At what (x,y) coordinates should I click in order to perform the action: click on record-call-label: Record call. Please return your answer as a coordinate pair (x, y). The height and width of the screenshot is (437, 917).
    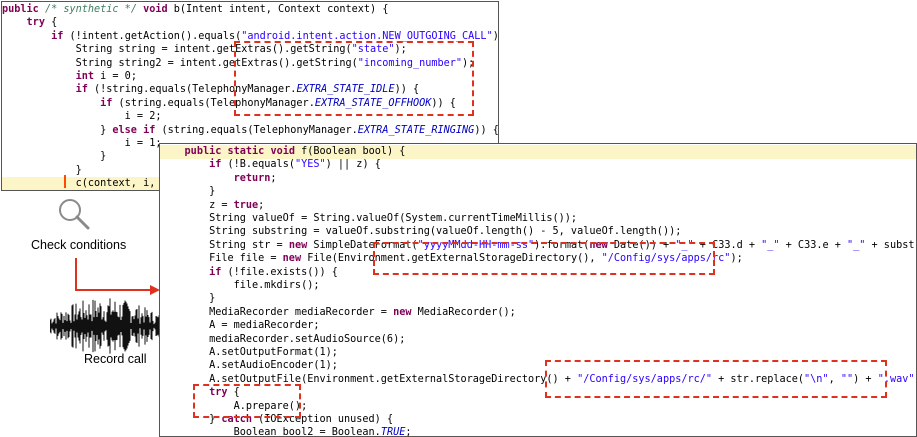
    Looking at the image, I should click on (115, 359).